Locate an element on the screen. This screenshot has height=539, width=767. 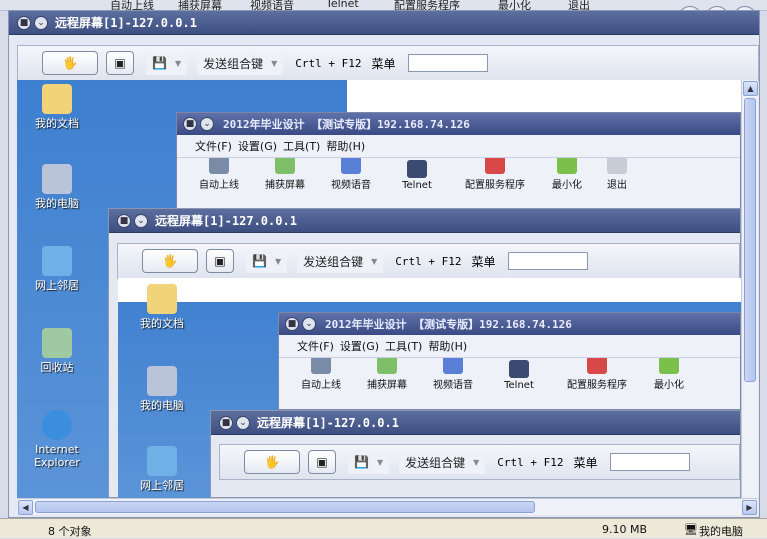
vertical-scrollbar: ▲ is located at coordinates (749, 289).